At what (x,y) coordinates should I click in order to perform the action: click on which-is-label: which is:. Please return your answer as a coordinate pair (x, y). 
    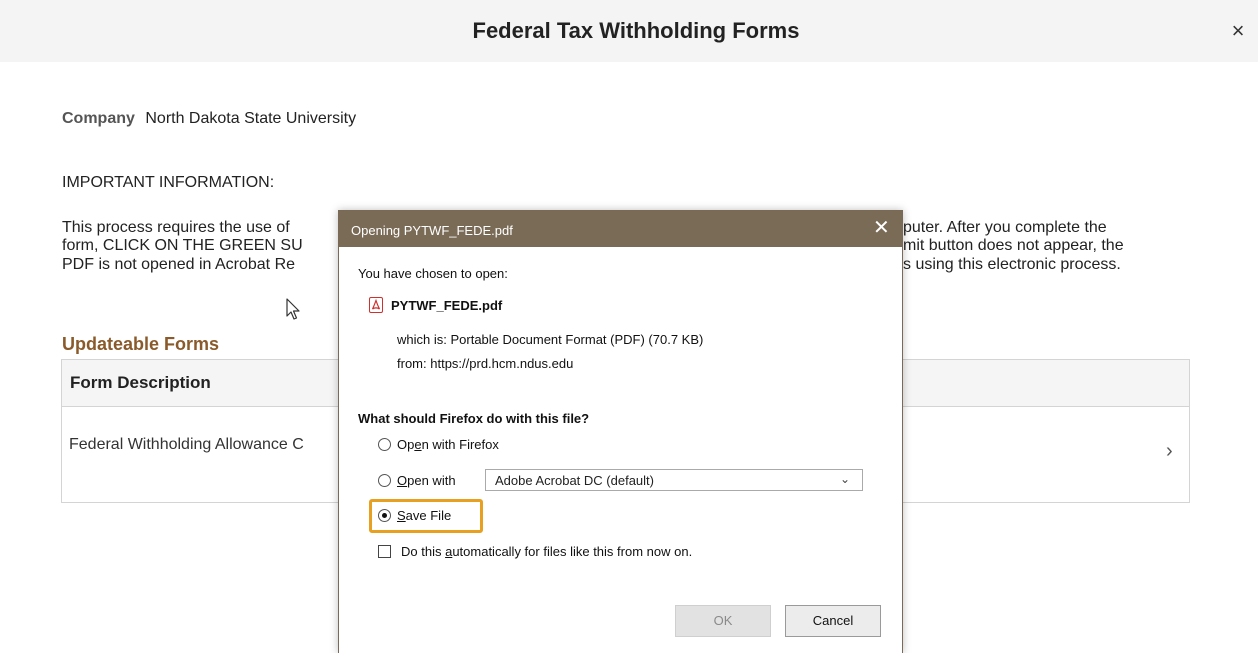
    Looking at the image, I should click on (422, 339).